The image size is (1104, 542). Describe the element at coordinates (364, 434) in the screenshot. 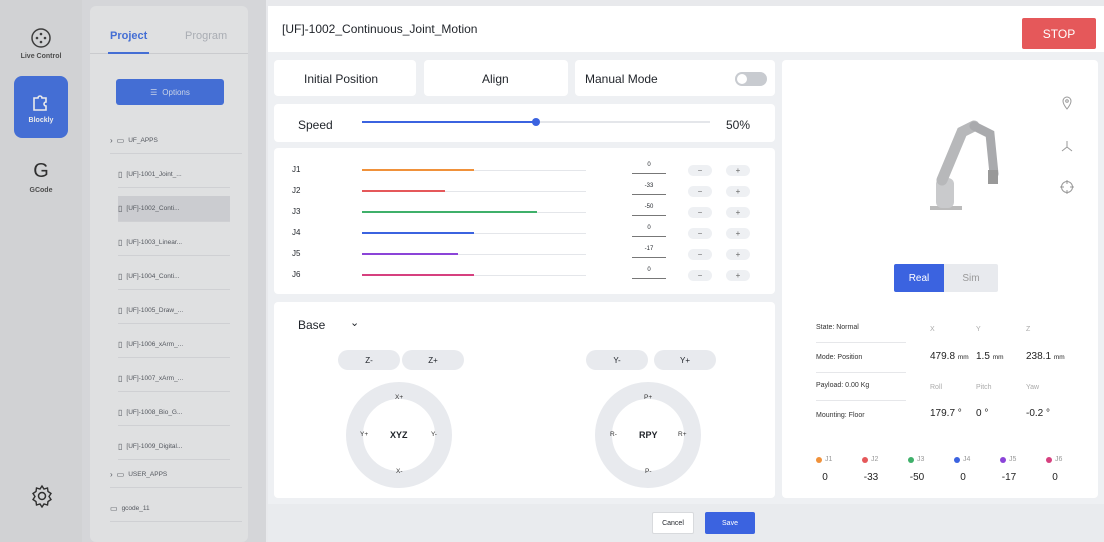

I see `y-plus-label: Y+` at that location.